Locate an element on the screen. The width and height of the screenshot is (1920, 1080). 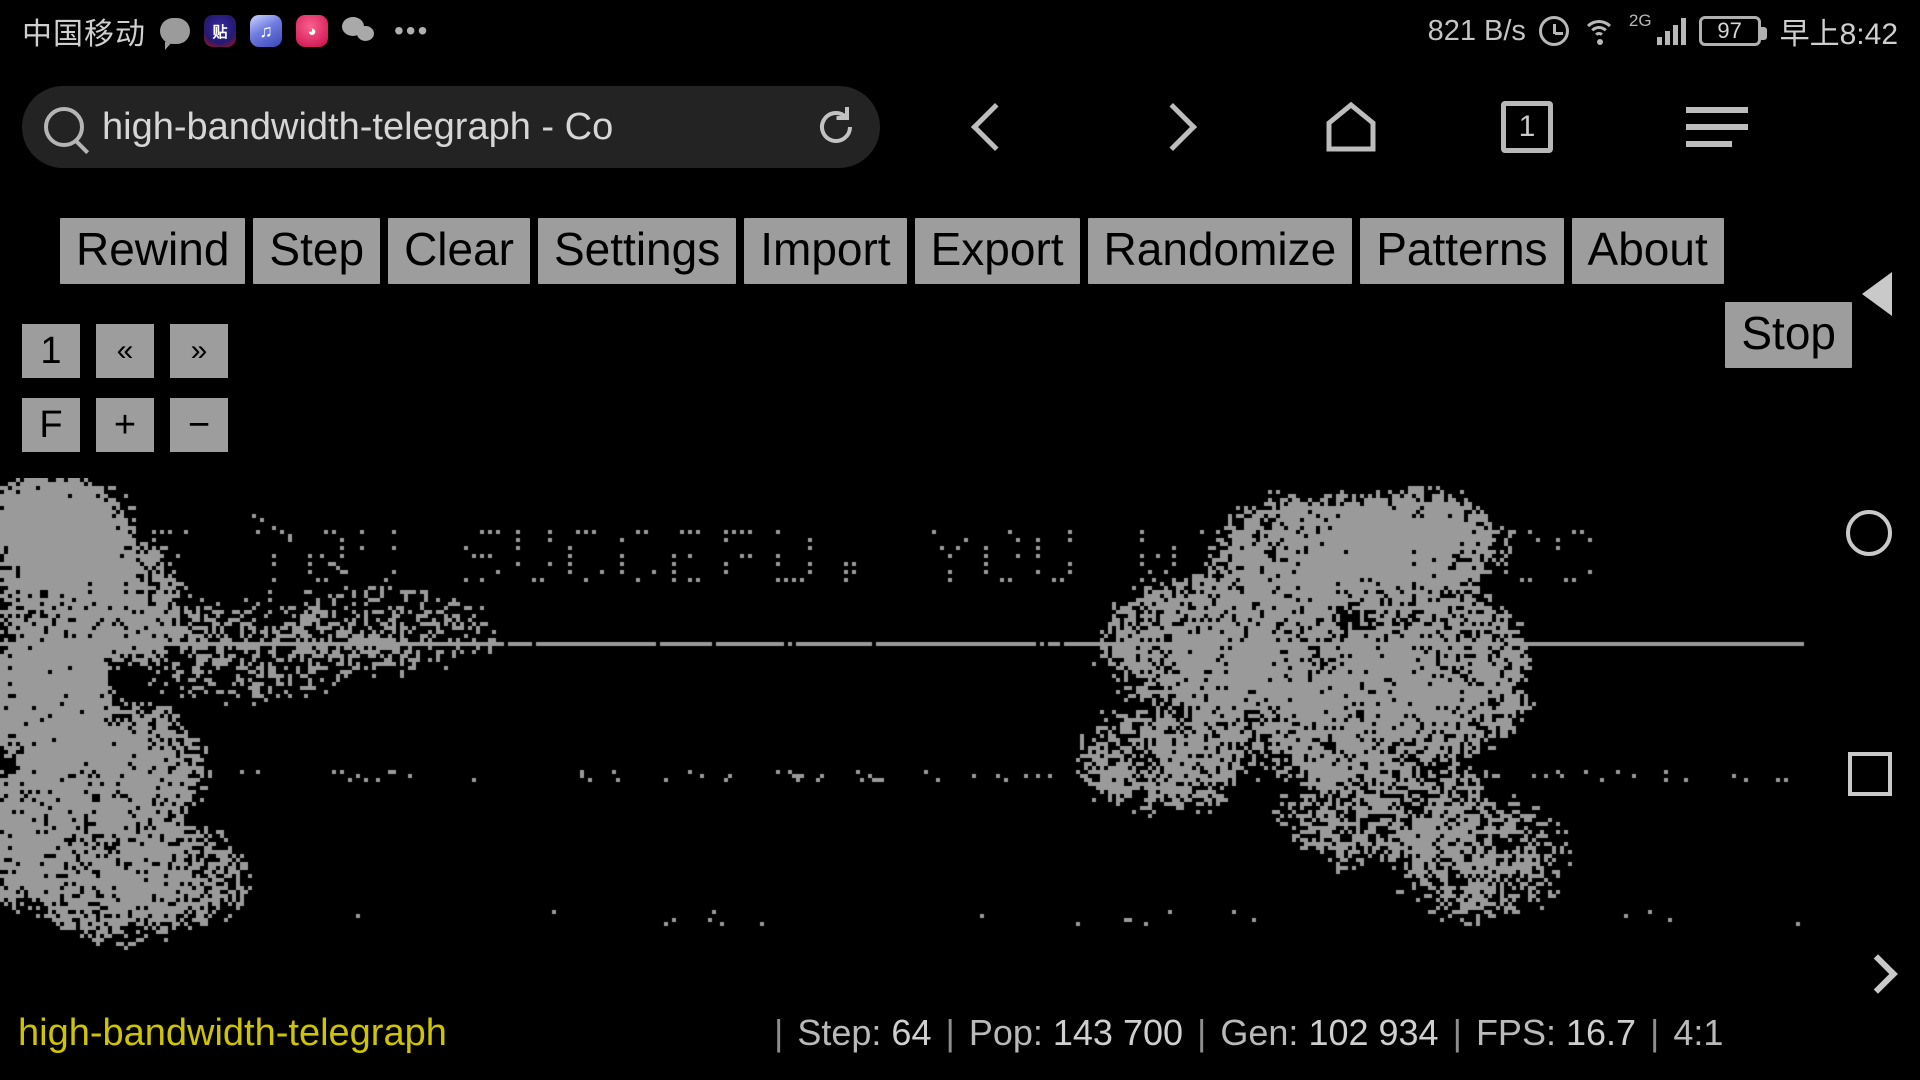
zoom-out-button: − is located at coordinates (199, 425).